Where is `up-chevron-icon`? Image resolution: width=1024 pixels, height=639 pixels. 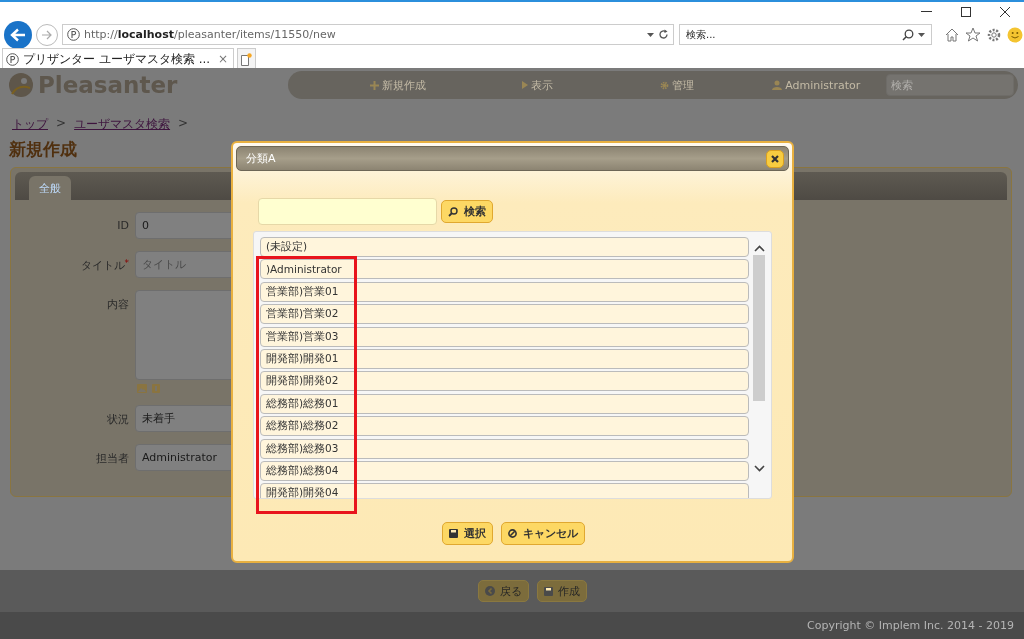 up-chevron-icon is located at coordinates (759, 248).